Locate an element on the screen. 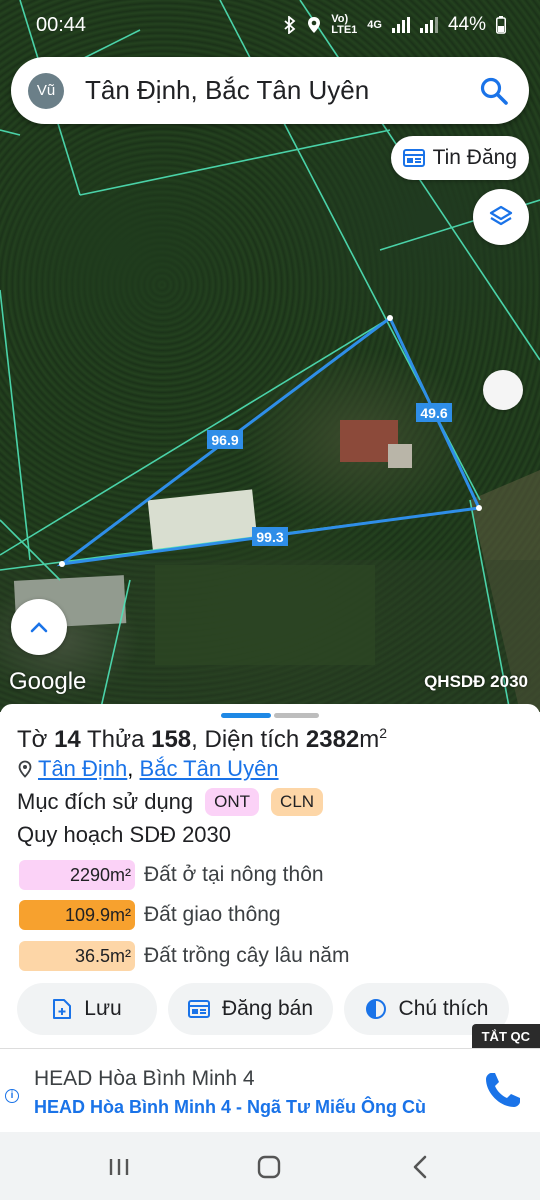 The image size is (540, 1200). edge-length-label: 99.3 is located at coordinates (269, 537).